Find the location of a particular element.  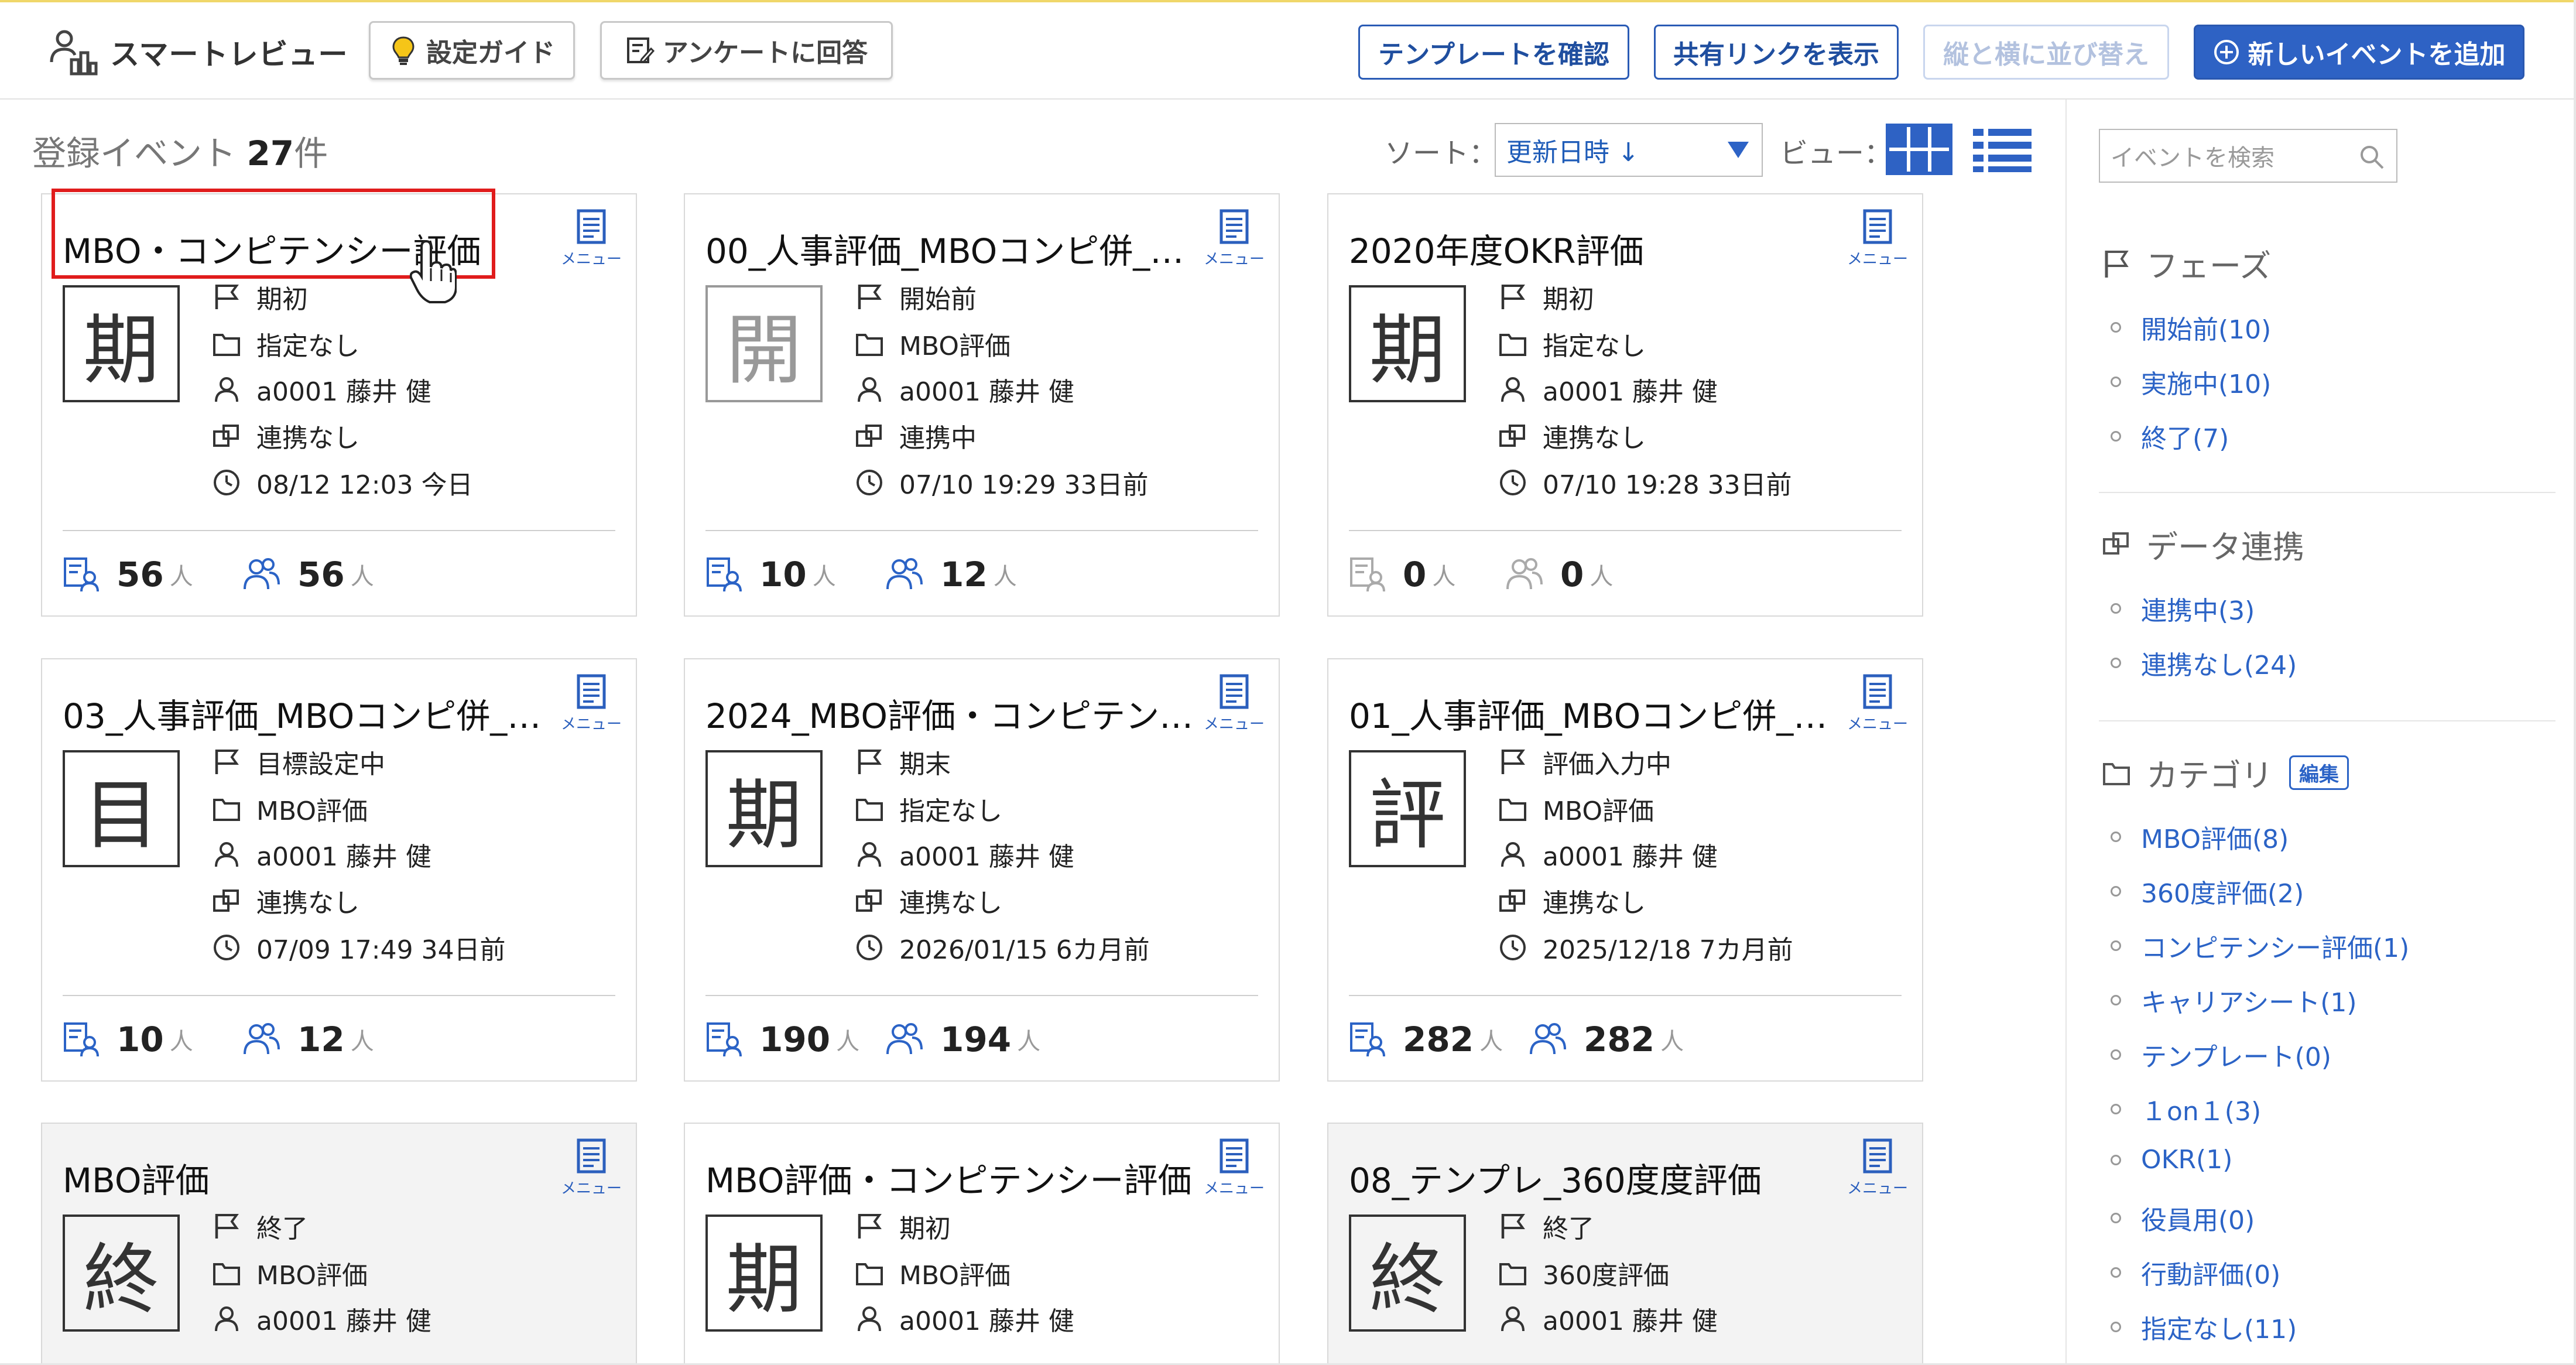

phase-filter-item: 開始前(10) is located at coordinates (2191, 327).